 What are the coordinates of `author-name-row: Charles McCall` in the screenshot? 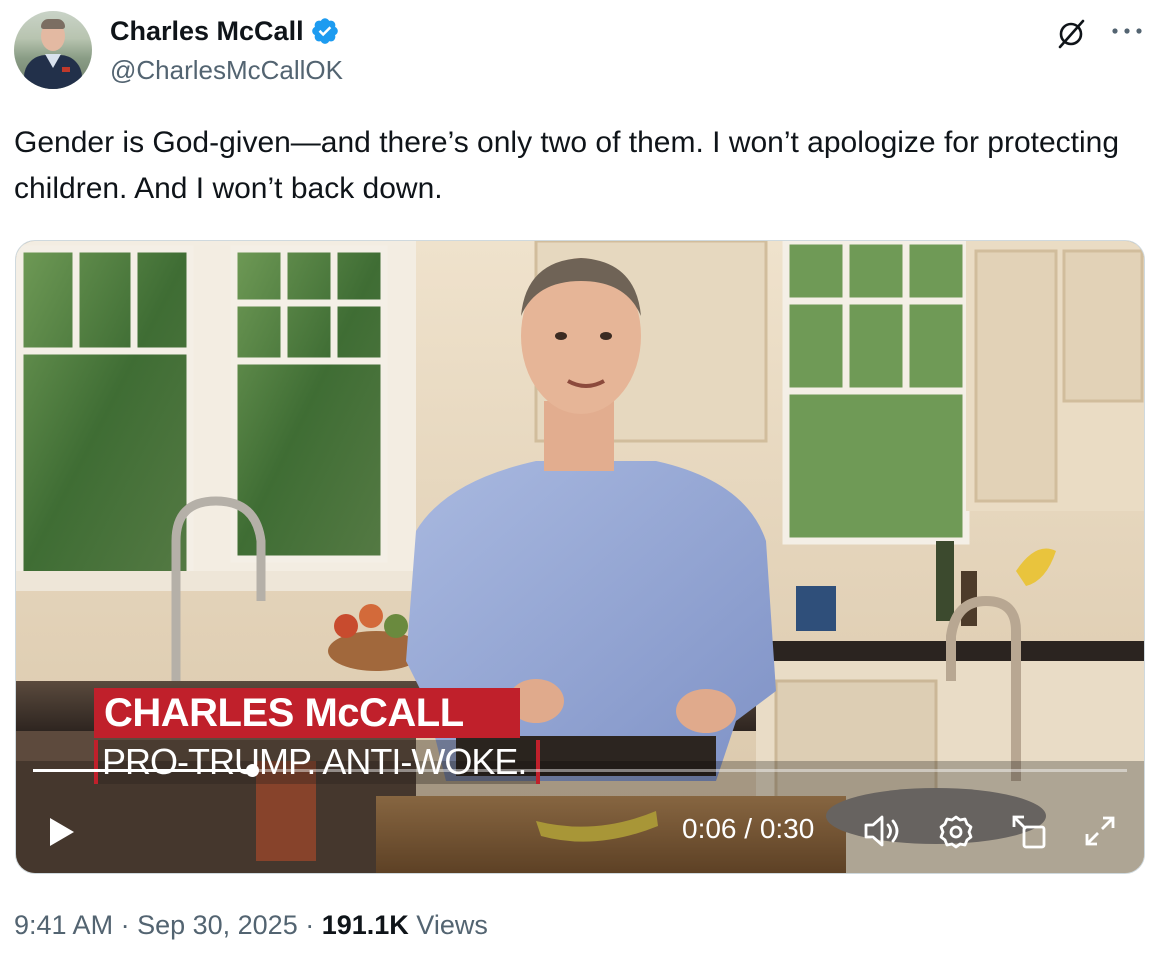 It's located at (225, 31).